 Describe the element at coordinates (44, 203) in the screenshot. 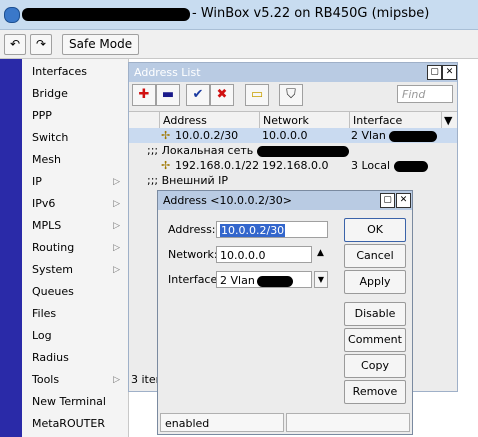

I see `sidebar-item-label: IPv6` at that location.